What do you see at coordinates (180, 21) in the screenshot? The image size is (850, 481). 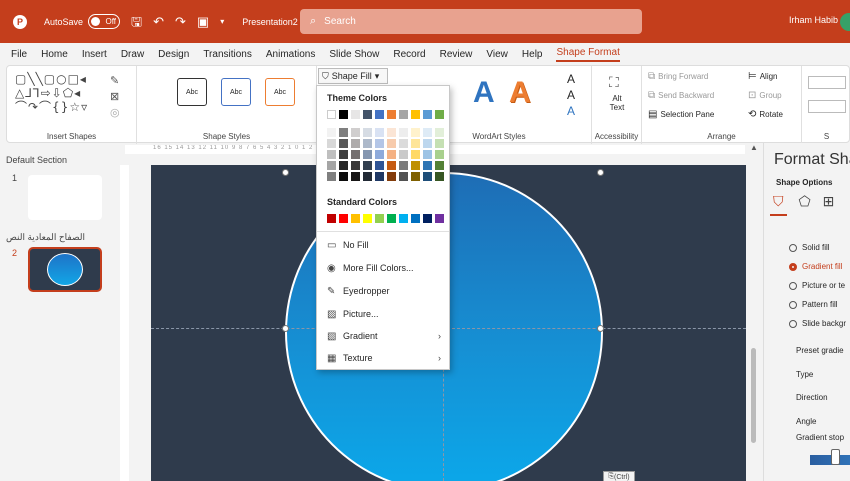 I see `redo-icon: ↷` at bounding box center [180, 21].